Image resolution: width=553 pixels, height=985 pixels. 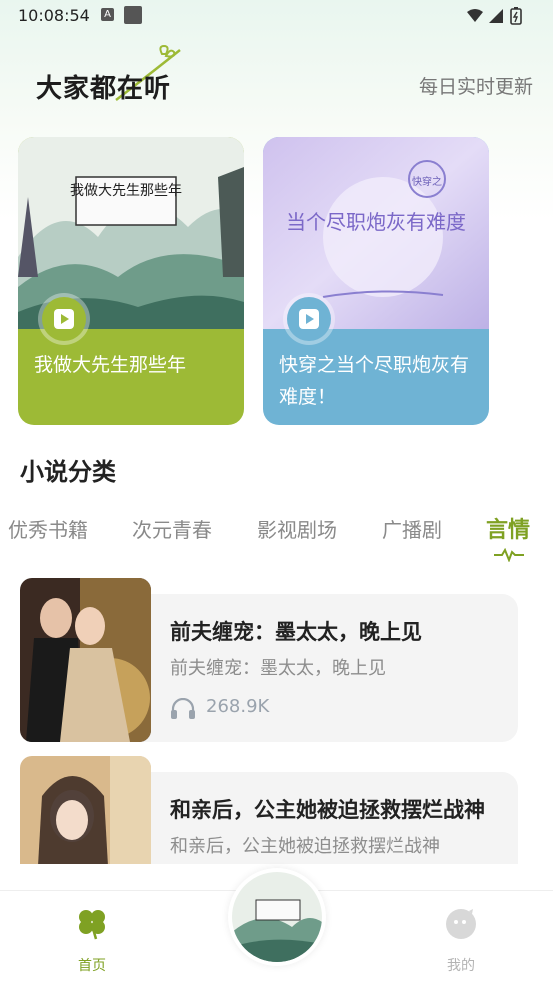 I want to click on nav-home-label: 首页, so click(x=92, y=966).